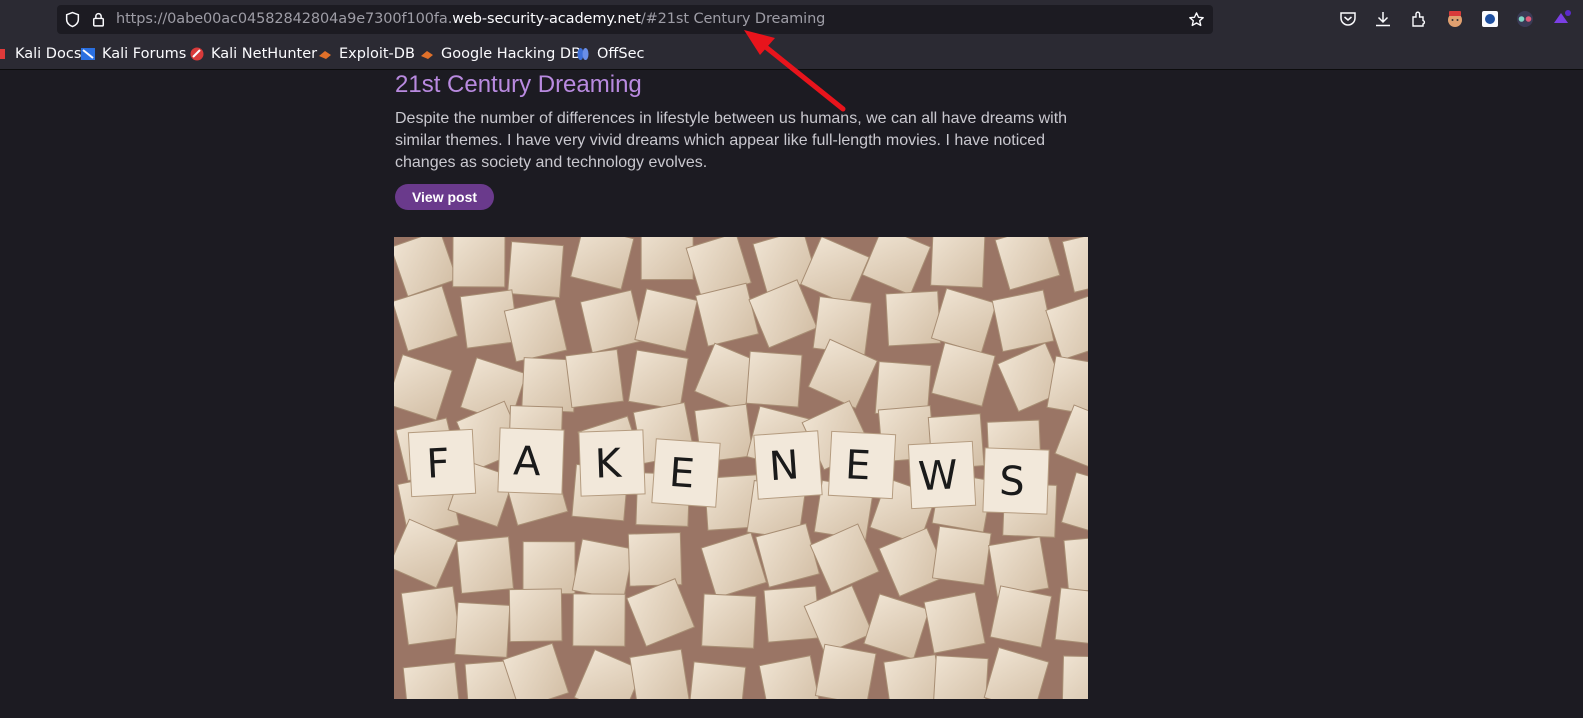 The image size is (1583, 718). What do you see at coordinates (546, 19) in the screenshot?
I see `url-domain: web-security-academy.net` at bounding box center [546, 19].